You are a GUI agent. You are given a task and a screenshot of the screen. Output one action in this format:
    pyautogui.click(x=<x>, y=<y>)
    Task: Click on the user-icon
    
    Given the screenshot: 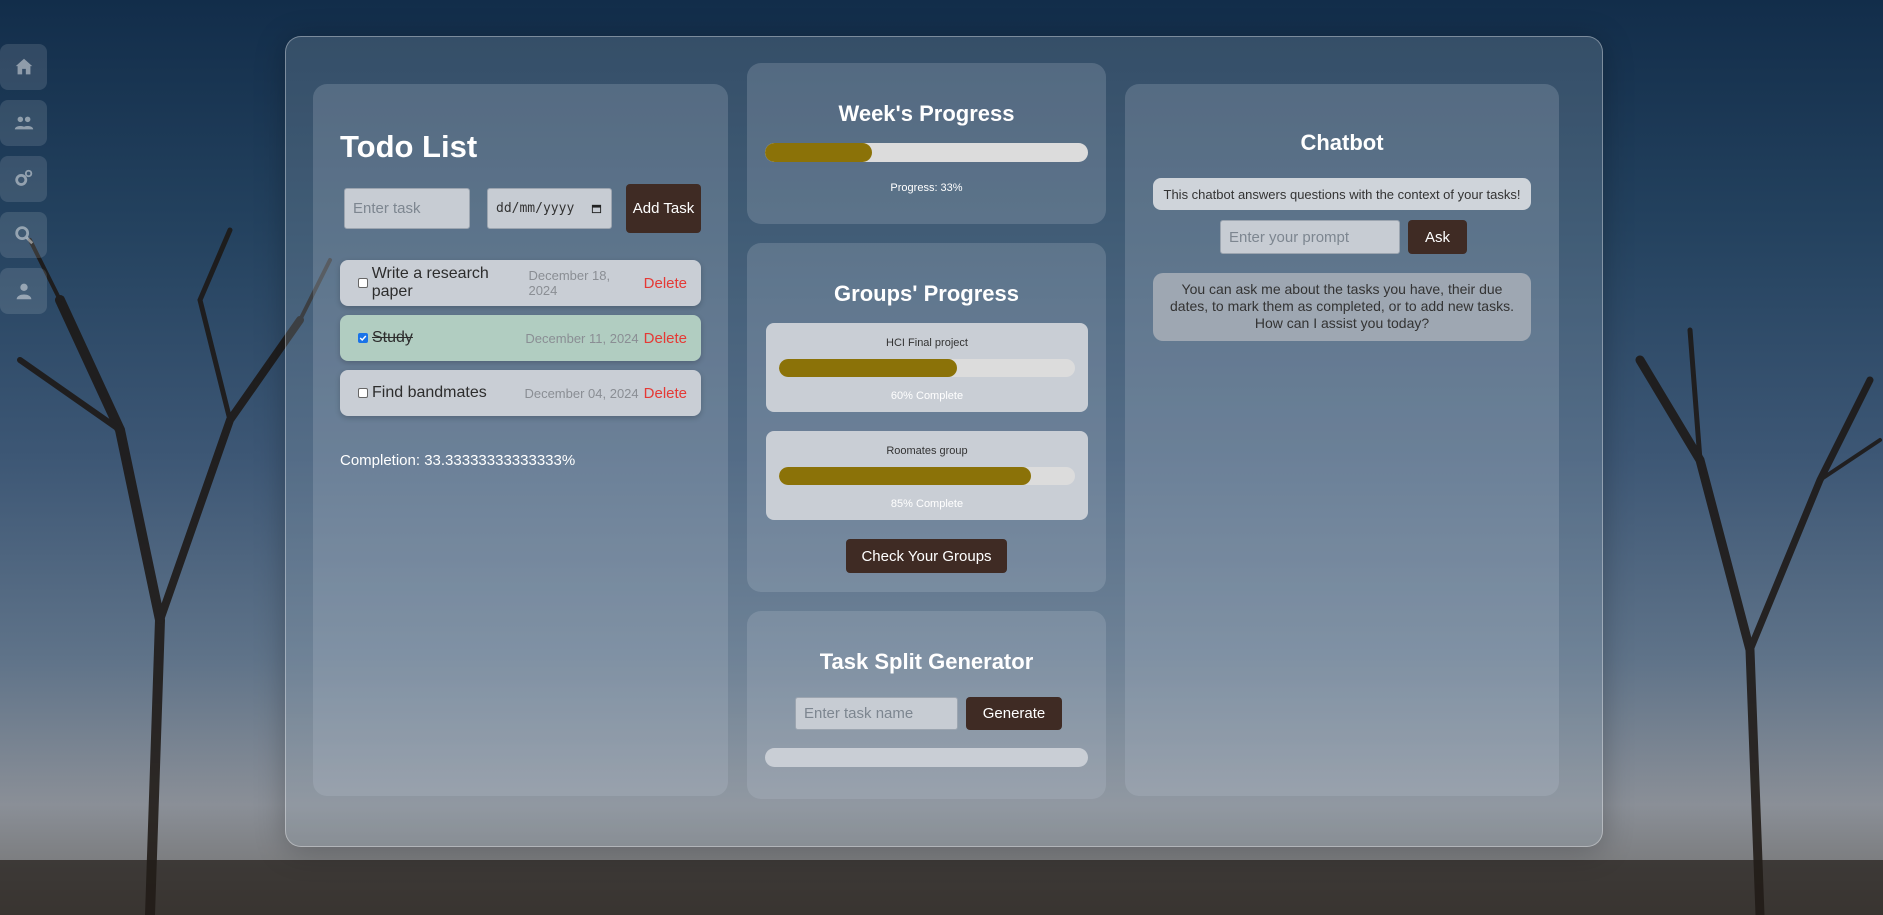 What is the action you would take?
    pyautogui.click(x=23, y=291)
    